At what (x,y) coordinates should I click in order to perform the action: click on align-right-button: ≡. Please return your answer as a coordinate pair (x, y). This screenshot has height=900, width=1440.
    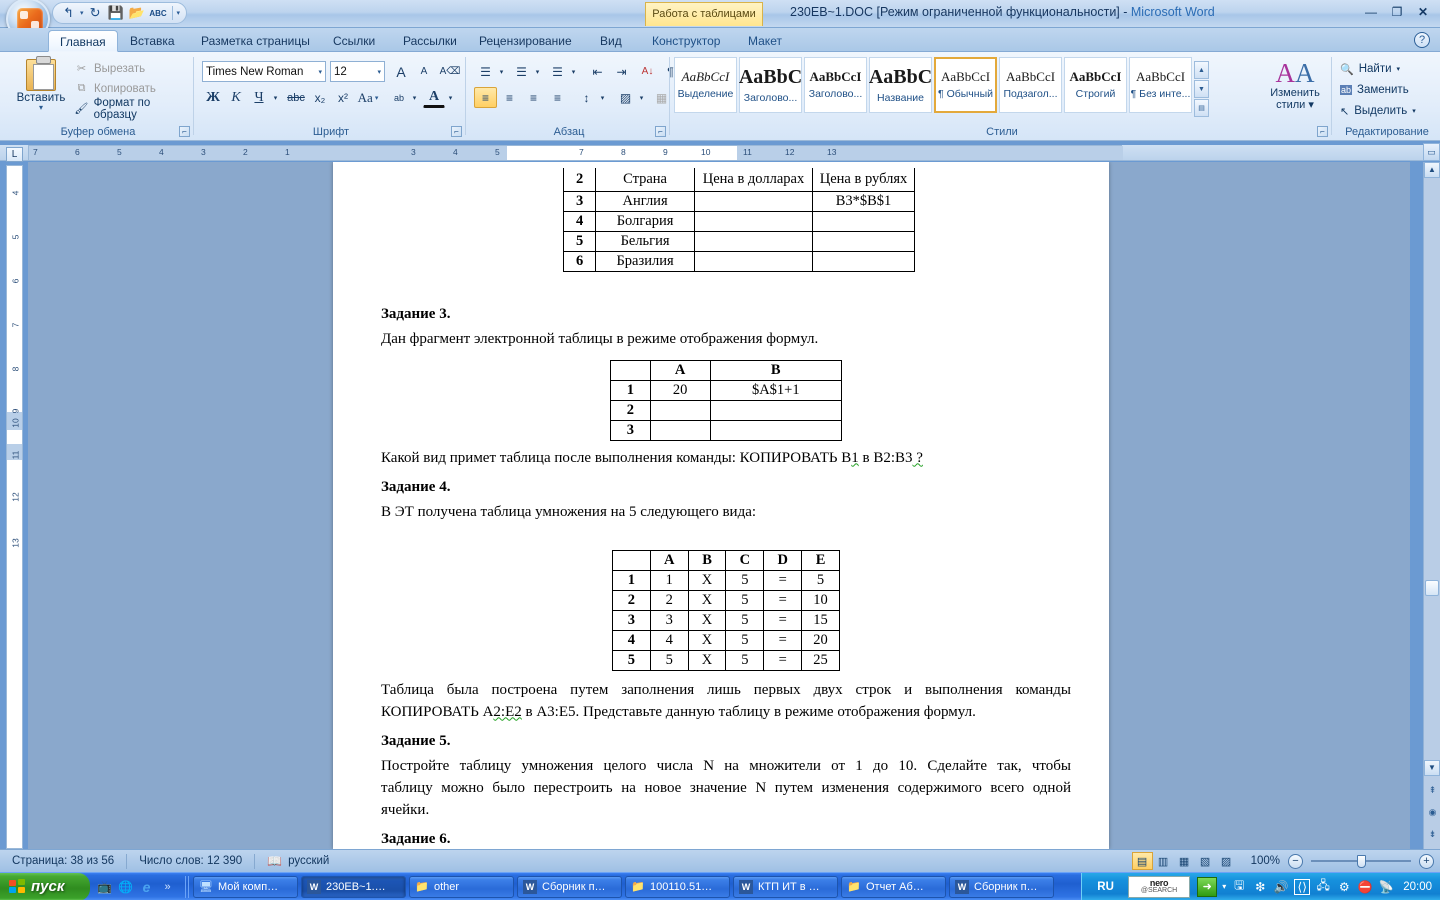
    Looking at the image, I should click on (533, 97).